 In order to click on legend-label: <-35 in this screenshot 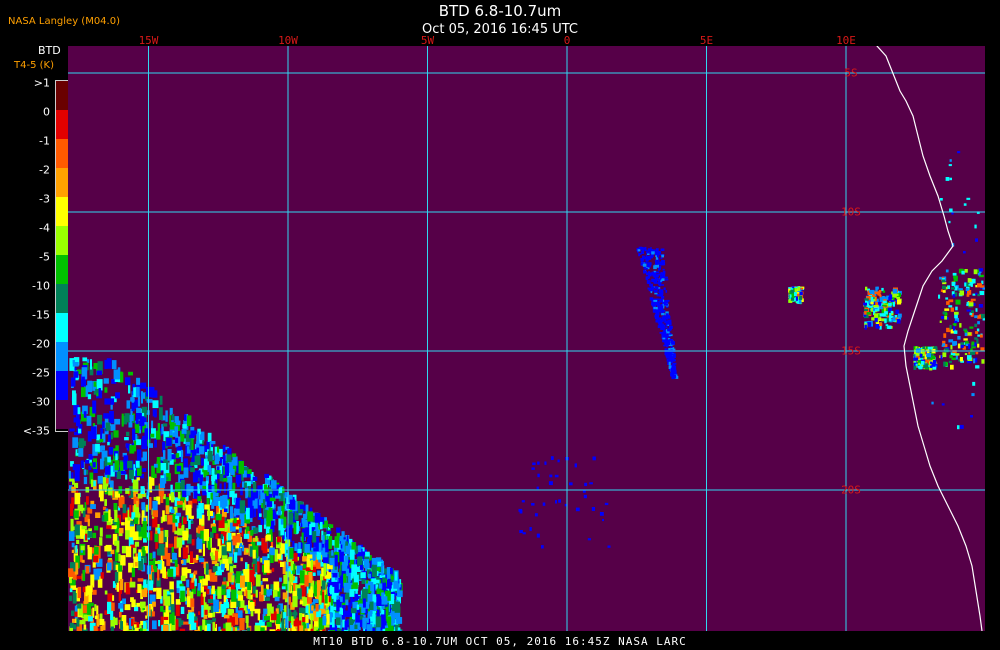, I will do `click(36, 431)`.